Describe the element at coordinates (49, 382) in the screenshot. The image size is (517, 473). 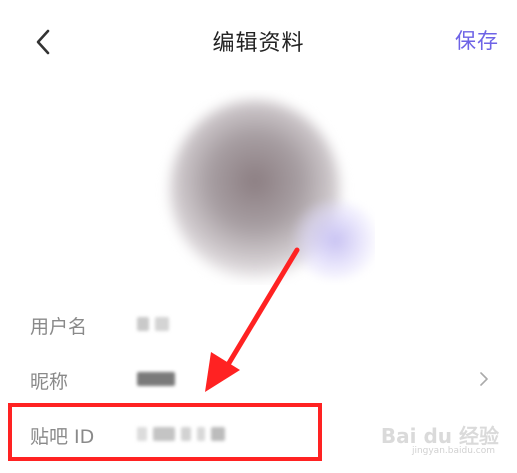
I see `nickname-label: 昵称` at that location.